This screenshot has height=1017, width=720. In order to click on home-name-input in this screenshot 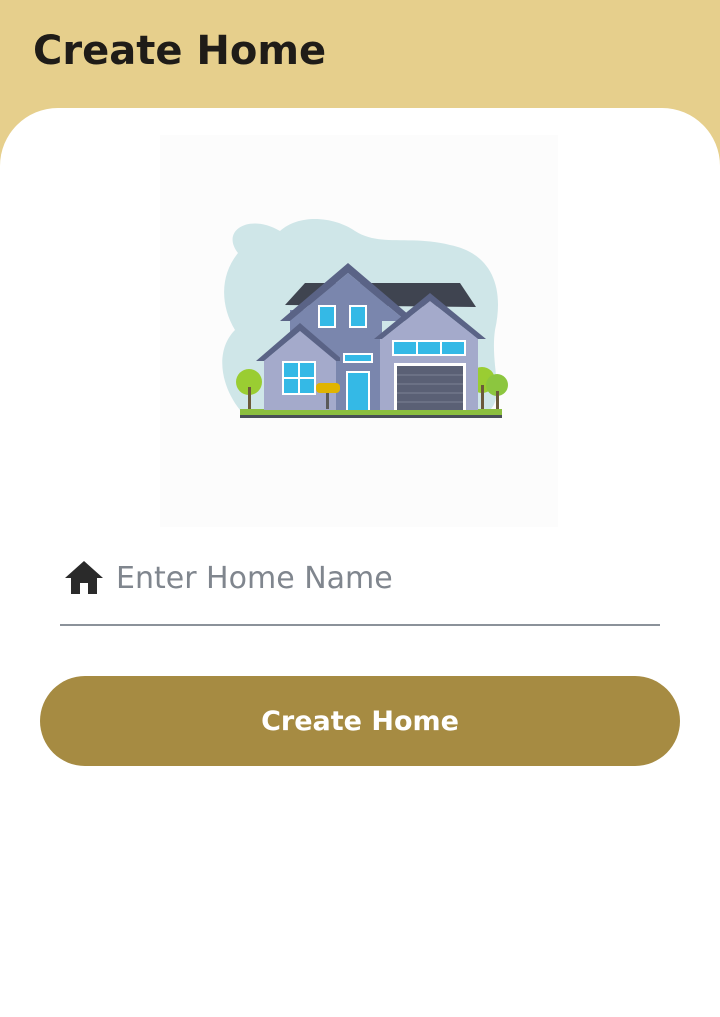, I will do `click(384, 578)`.